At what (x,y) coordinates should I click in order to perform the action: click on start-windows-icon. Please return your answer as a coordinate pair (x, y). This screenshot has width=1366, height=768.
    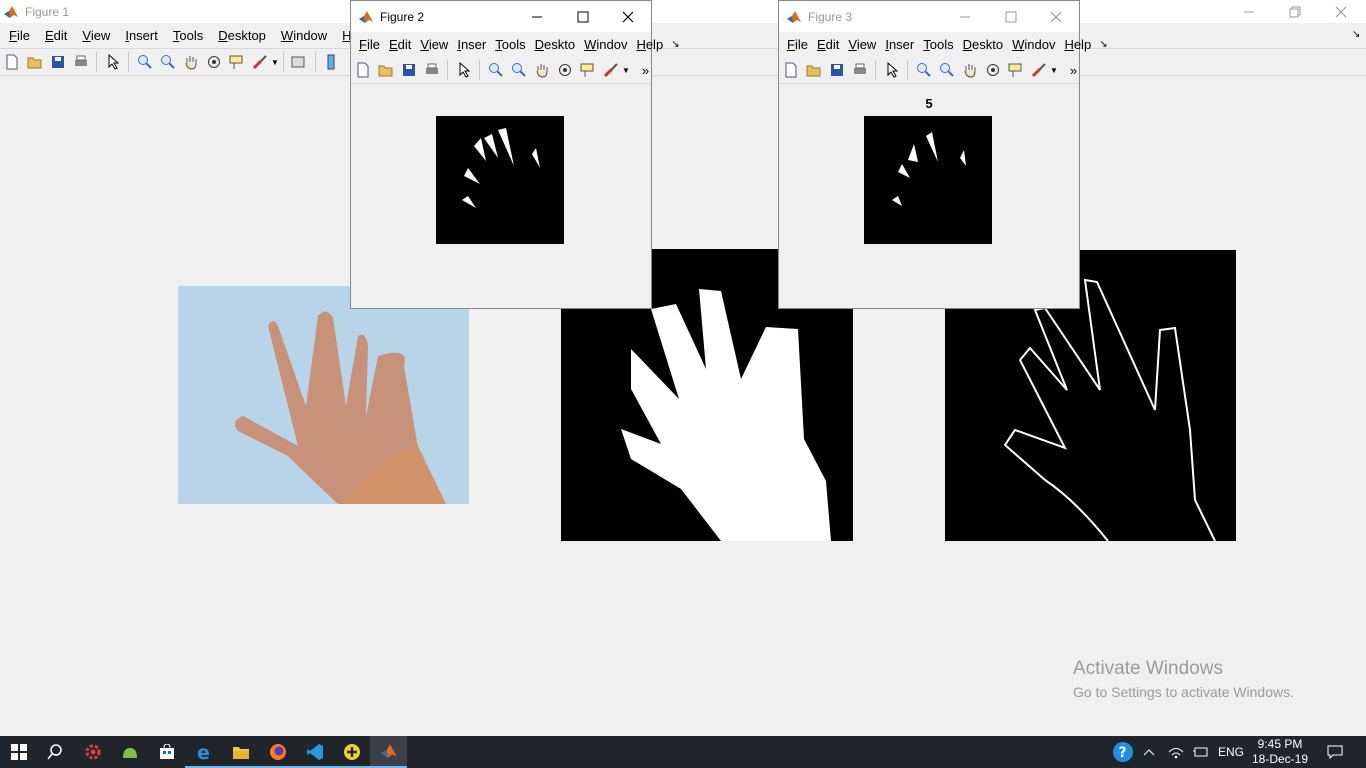
    Looking at the image, I should click on (18, 752).